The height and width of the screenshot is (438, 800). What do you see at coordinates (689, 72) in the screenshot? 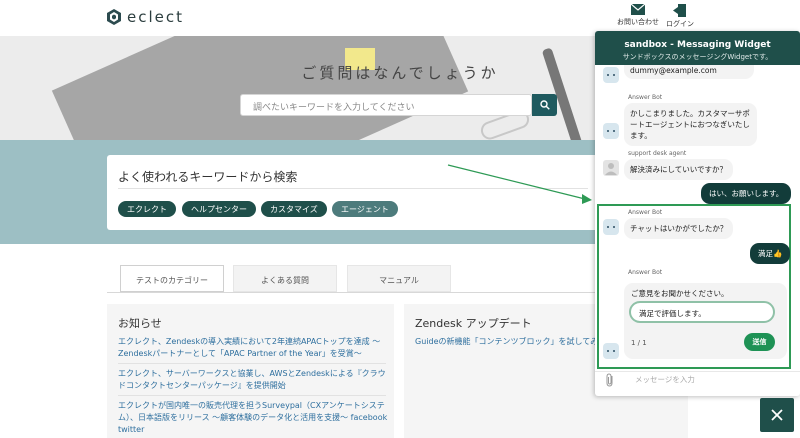
I see `message-bubble: dummy@example.com` at bounding box center [689, 72].